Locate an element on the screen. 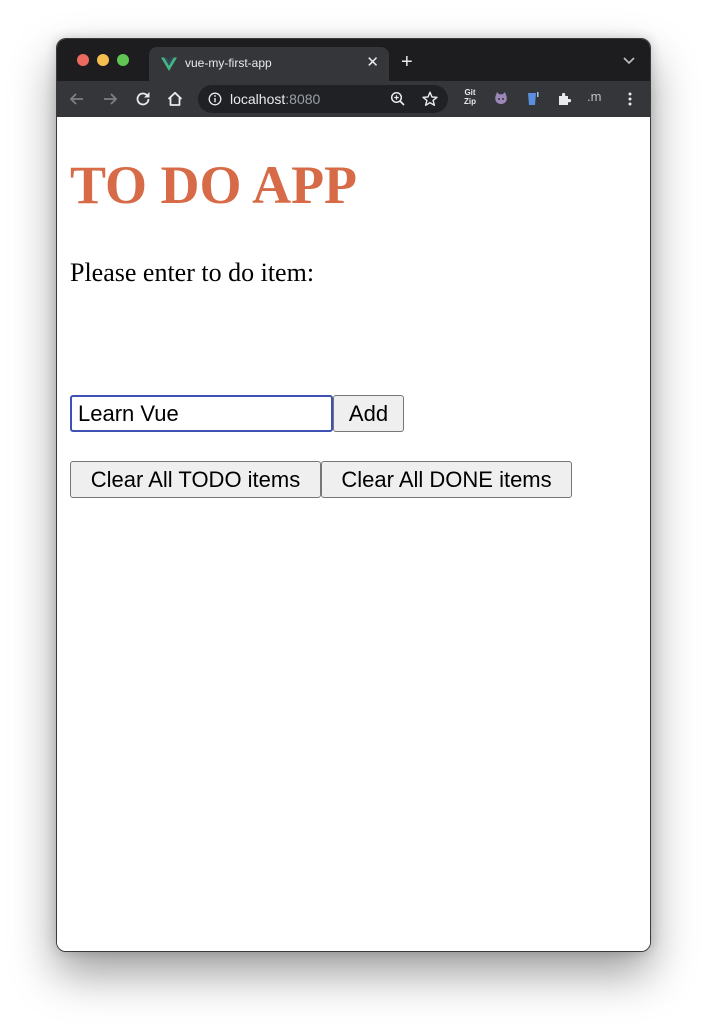 This screenshot has height=1027, width=707. browser-tab: vue-my-first-app ✕ is located at coordinates (269, 64).